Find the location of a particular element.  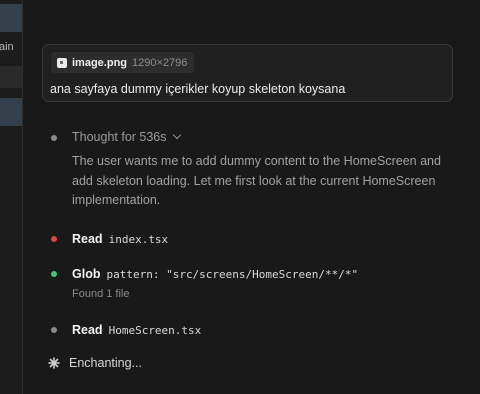

sparkle-icon is located at coordinates (54, 363).